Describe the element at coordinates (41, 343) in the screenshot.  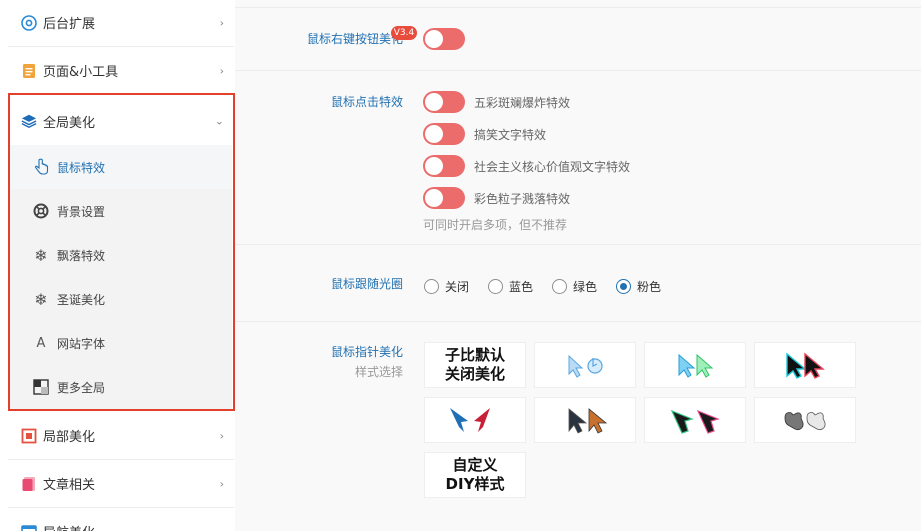
I see `font-icon: A` at that location.